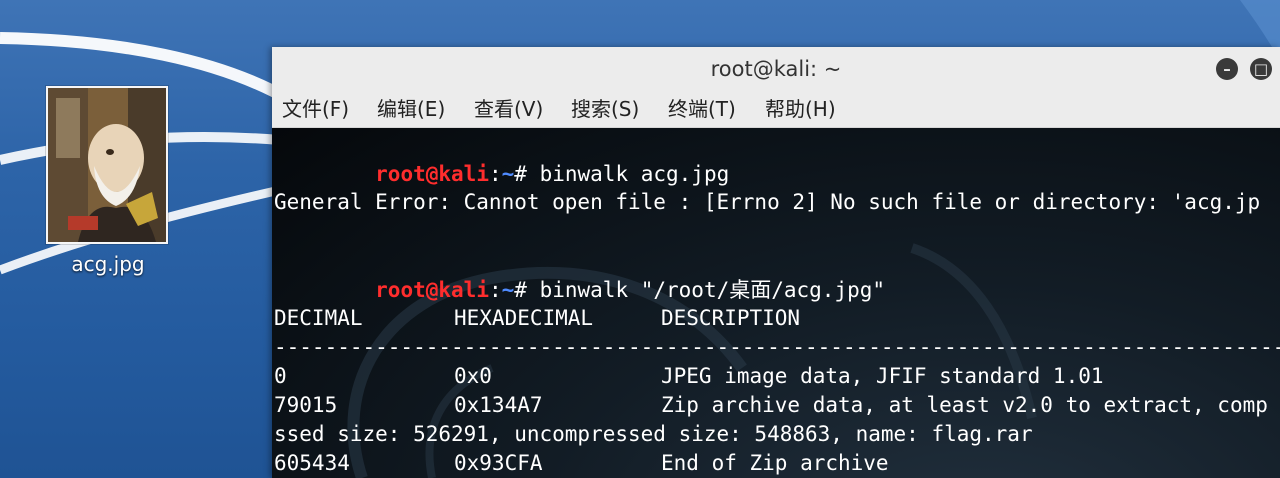  I want to click on command-text: binwalk acg.jpg, so click(628, 174).